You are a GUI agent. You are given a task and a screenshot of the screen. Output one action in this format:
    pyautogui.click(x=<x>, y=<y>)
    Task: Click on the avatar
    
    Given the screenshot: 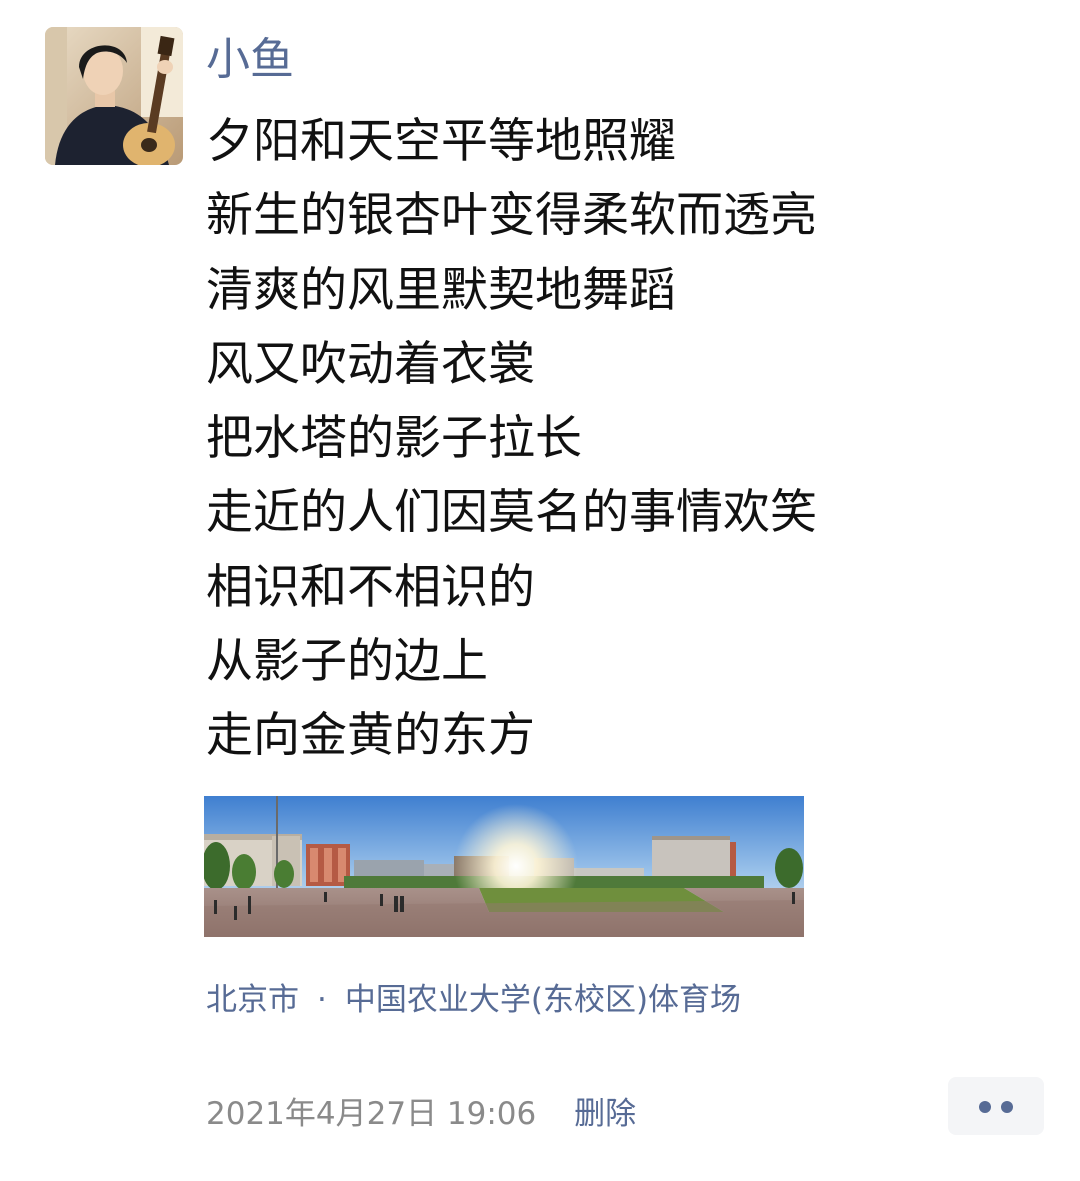 What is the action you would take?
    pyautogui.click(x=114, y=96)
    